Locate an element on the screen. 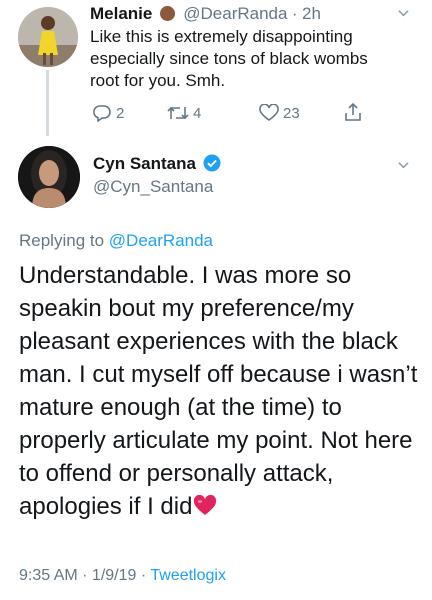 The image size is (432, 600). tweet-text-line: apologies if I did is located at coordinates (106, 506).